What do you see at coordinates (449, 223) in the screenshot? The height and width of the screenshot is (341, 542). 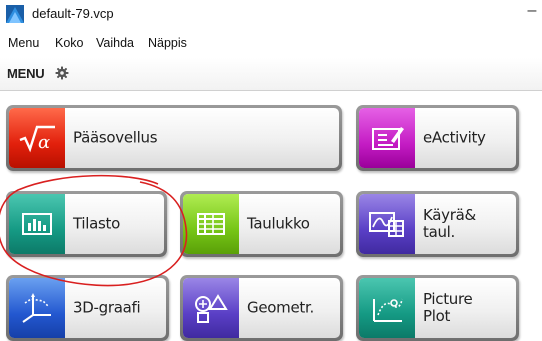 I see `app-label: Käyrä& taul.` at bounding box center [449, 223].